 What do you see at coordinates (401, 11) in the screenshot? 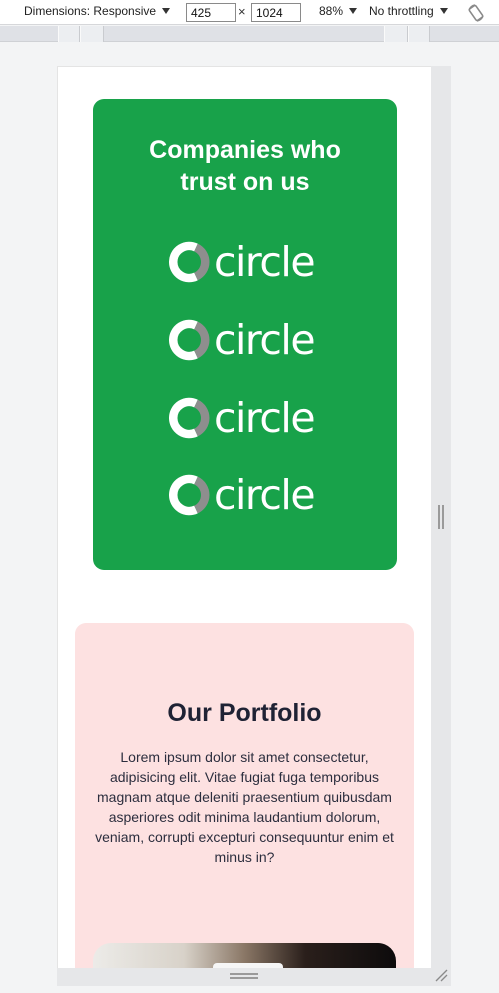
I see `throttling-label: No throttling` at bounding box center [401, 11].